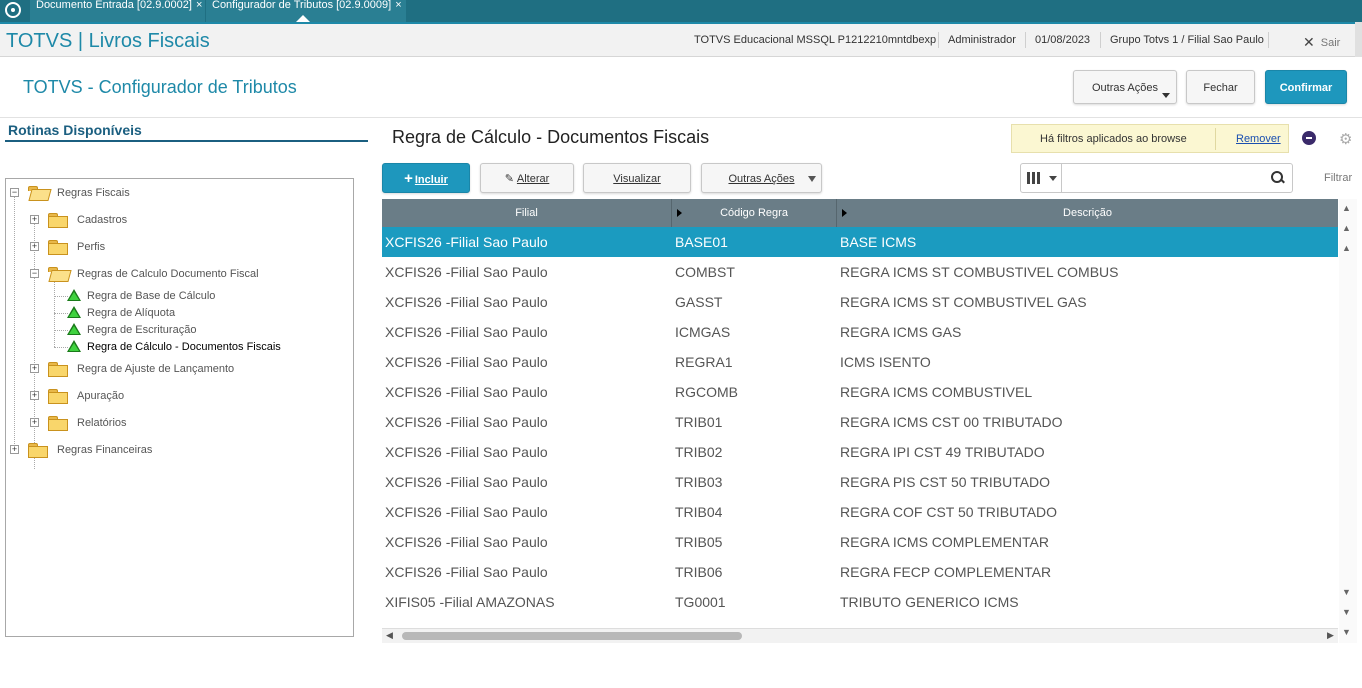  What do you see at coordinates (38, 193) in the screenshot?
I see `folder-open-icon` at bounding box center [38, 193].